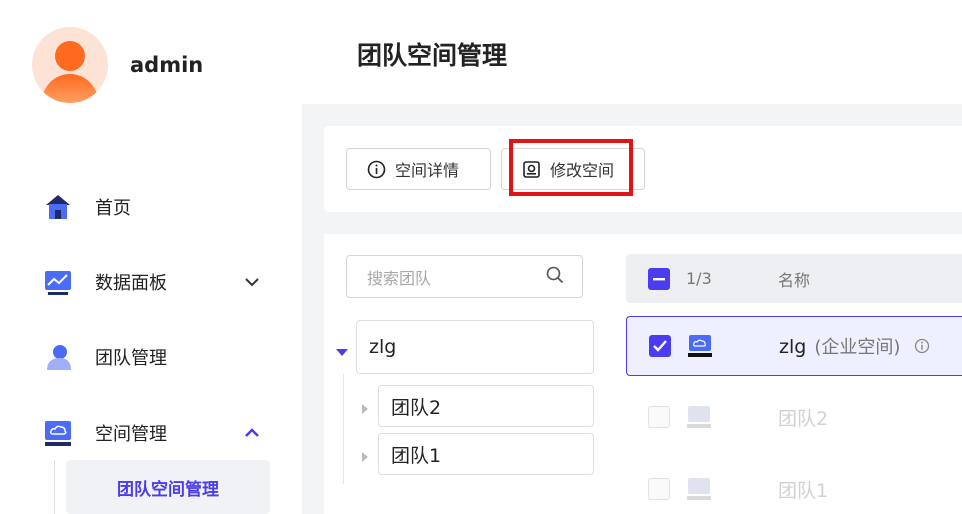 The width and height of the screenshot is (962, 514). Describe the element at coordinates (486, 454) in the screenshot. I see `tree-node-child: 团队1` at that location.